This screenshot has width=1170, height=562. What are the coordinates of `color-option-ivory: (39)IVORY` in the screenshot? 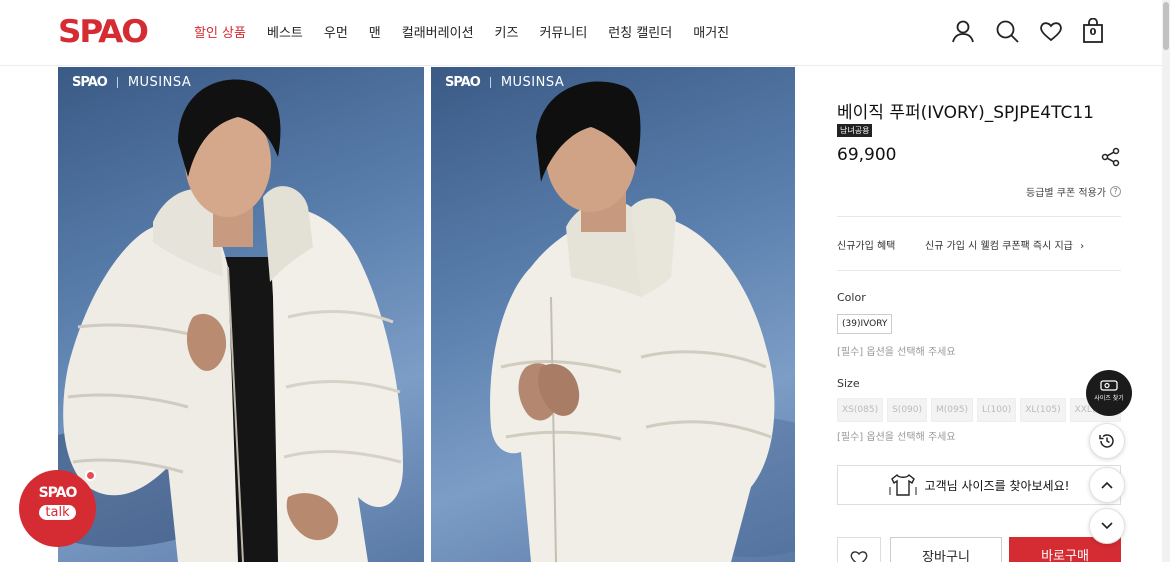 It's located at (865, 324).